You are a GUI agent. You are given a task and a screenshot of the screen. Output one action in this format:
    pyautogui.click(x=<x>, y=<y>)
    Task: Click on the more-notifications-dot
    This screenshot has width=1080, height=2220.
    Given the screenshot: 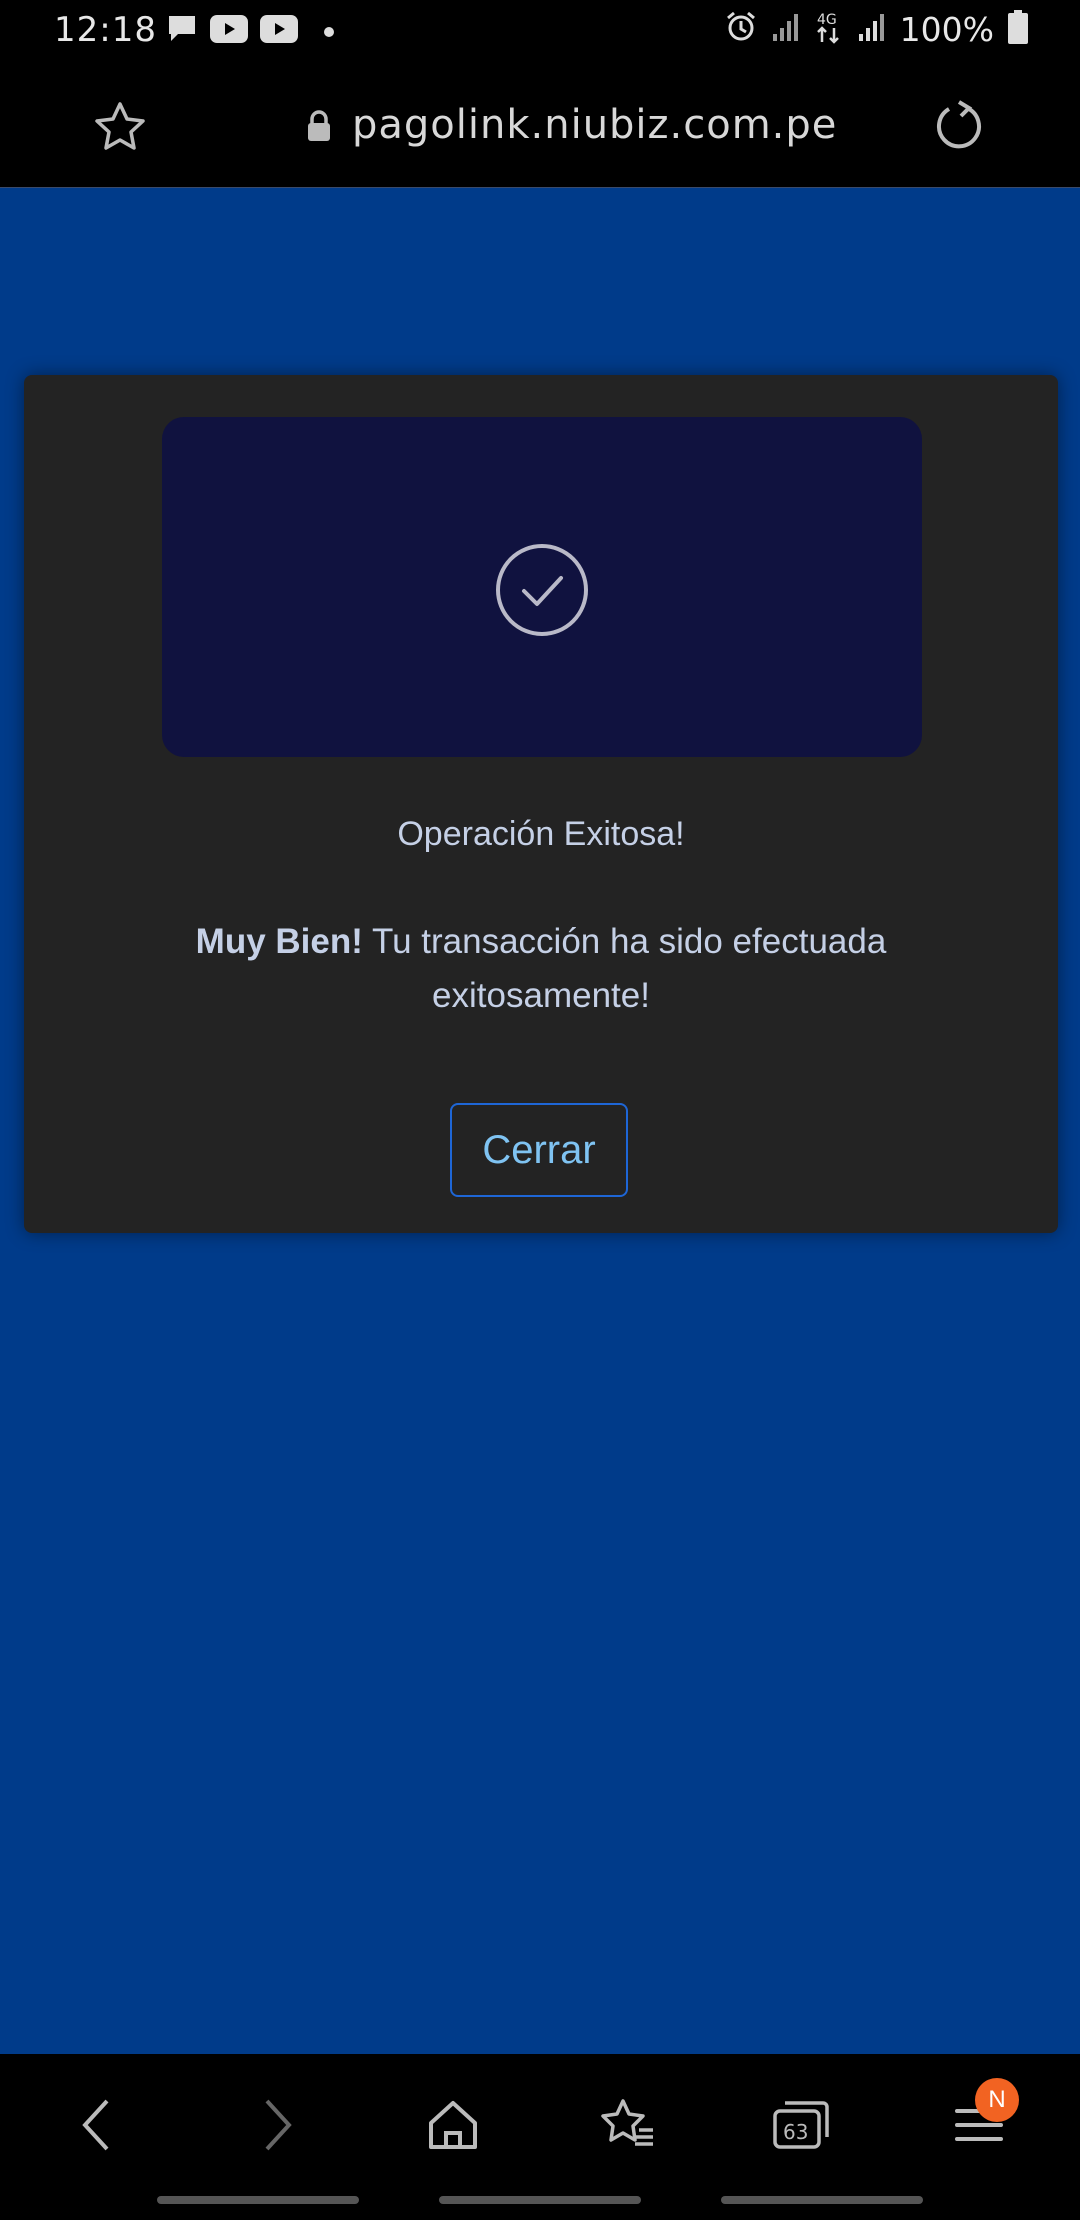 What is the action you would take?
    pyautogui.click(x=329, y=31)
    